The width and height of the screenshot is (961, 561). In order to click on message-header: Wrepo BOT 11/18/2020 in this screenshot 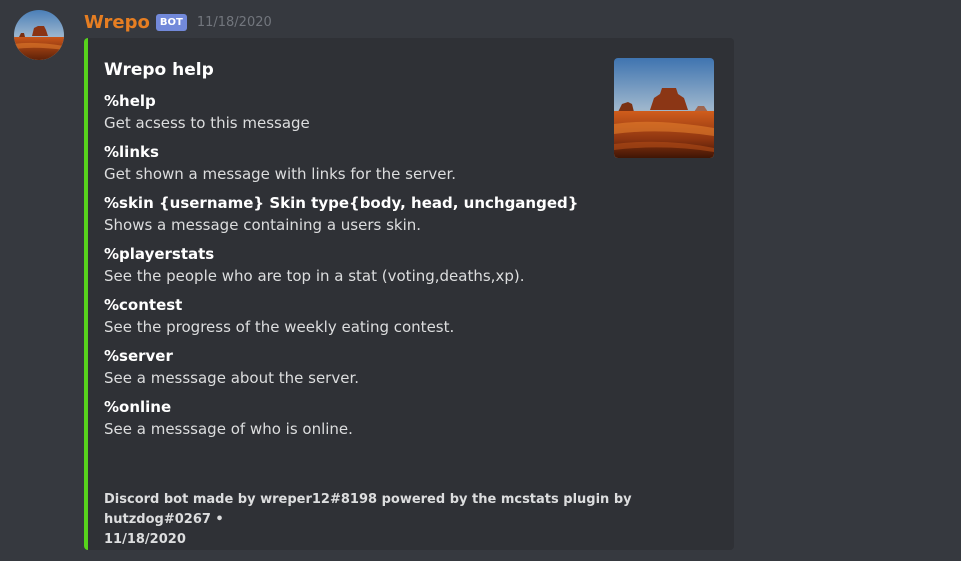, I will do `click(178, 22)`.